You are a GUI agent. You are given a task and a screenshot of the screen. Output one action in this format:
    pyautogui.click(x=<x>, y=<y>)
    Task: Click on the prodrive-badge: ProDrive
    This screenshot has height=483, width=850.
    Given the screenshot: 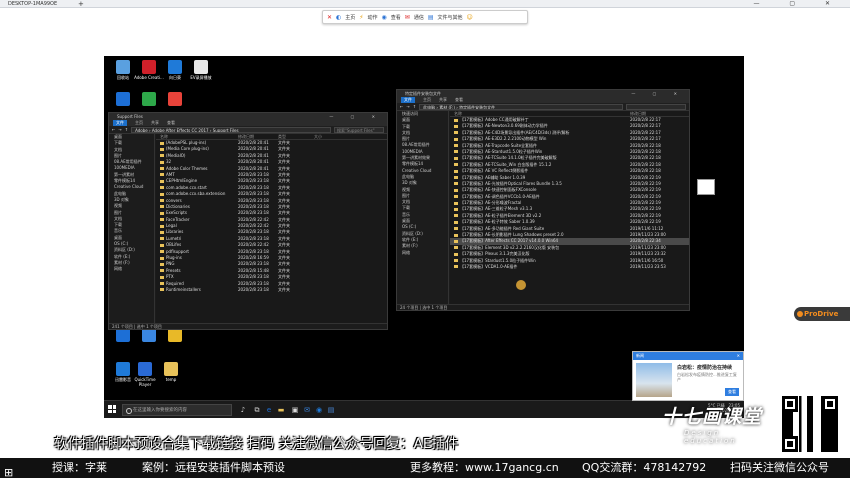 What is the action you would take?
    pyautogui.click(x=822, y=314)
    